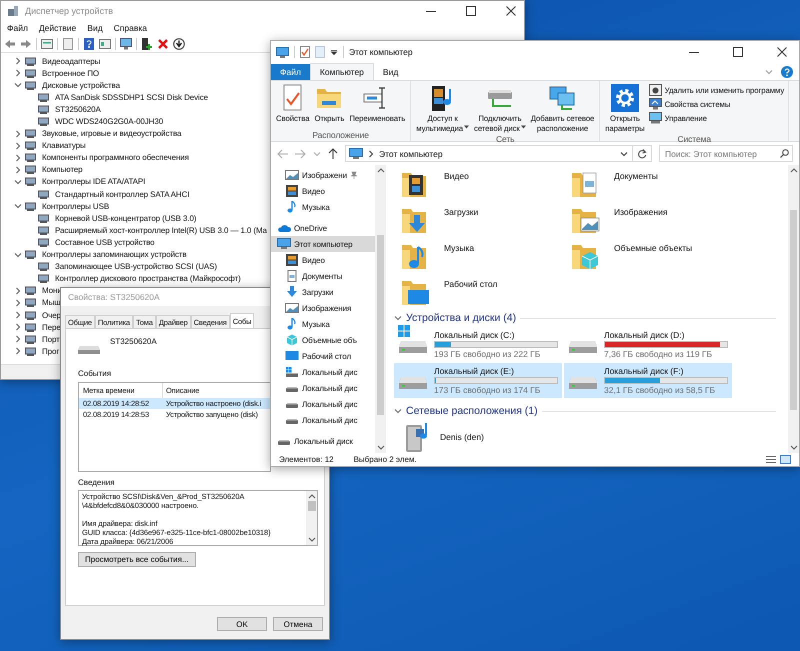 The width and height of the screenshot is (800, 651). I want to click on maximize-icon, so click(738, 52).